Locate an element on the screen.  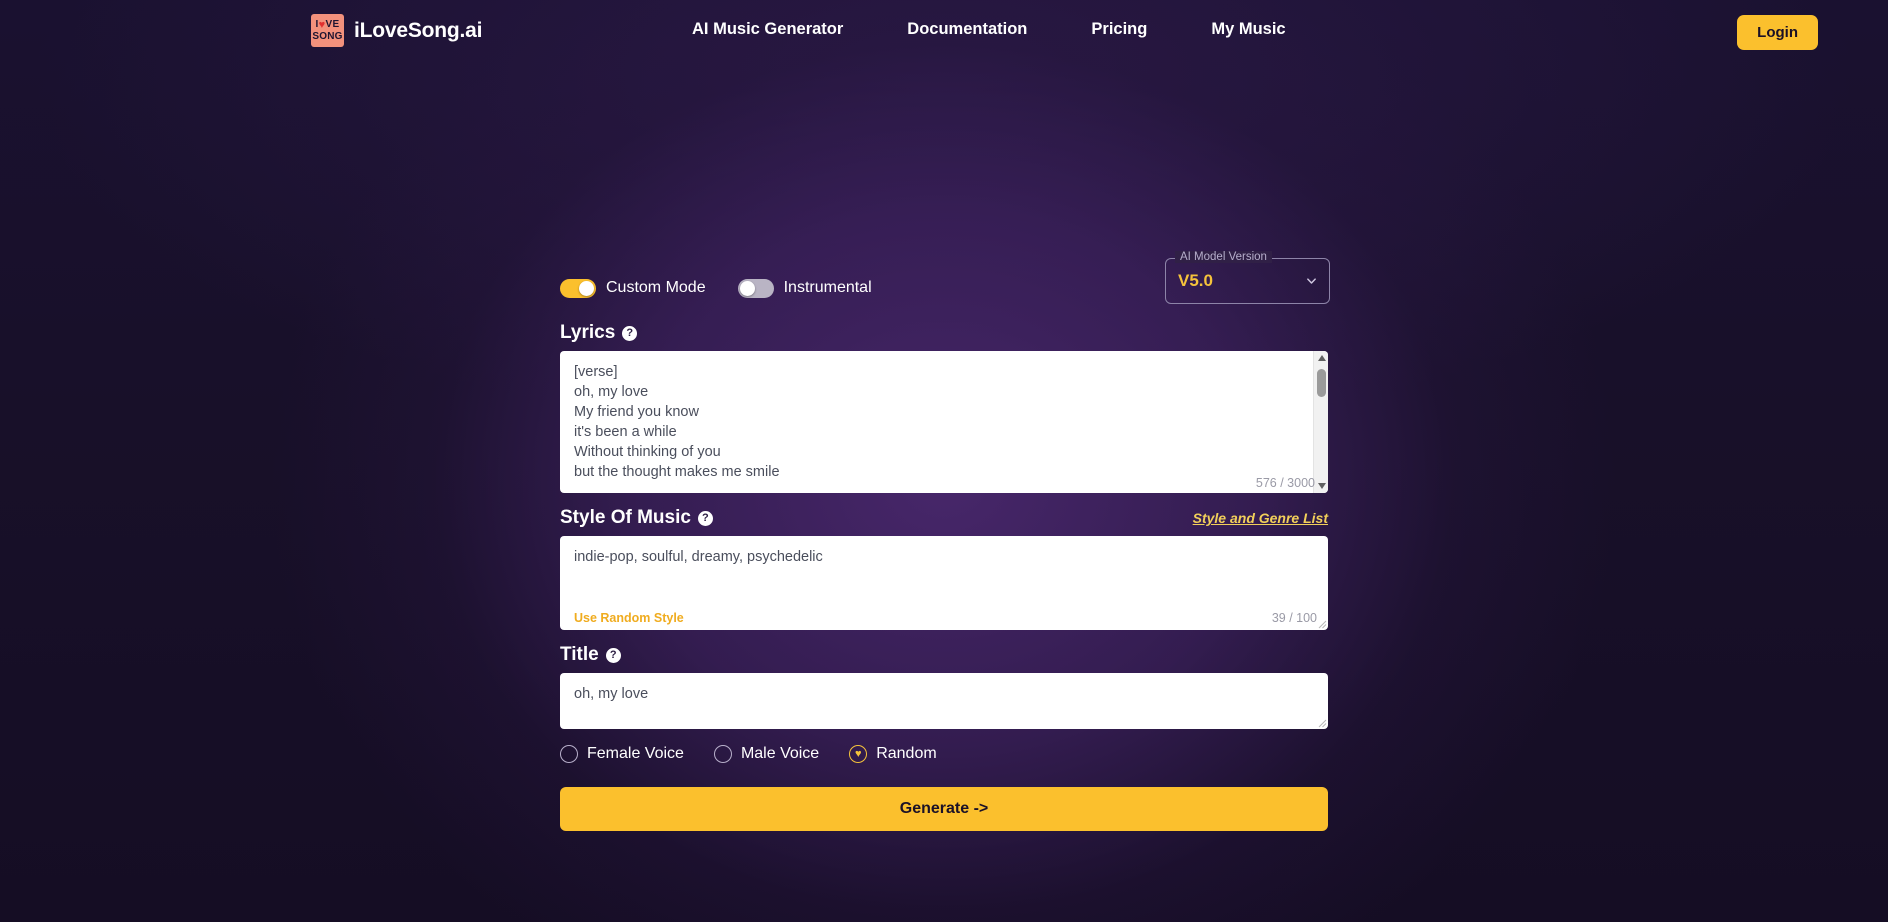
instrumental-group: Instrumental is located at coordinates (804, 288).